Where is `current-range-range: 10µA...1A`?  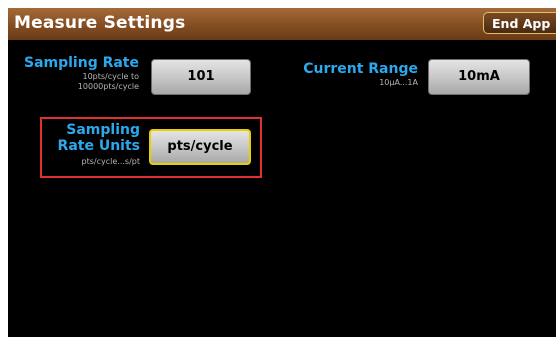
current-range-range: 10µA...1A is located at coordinates (398, 82).